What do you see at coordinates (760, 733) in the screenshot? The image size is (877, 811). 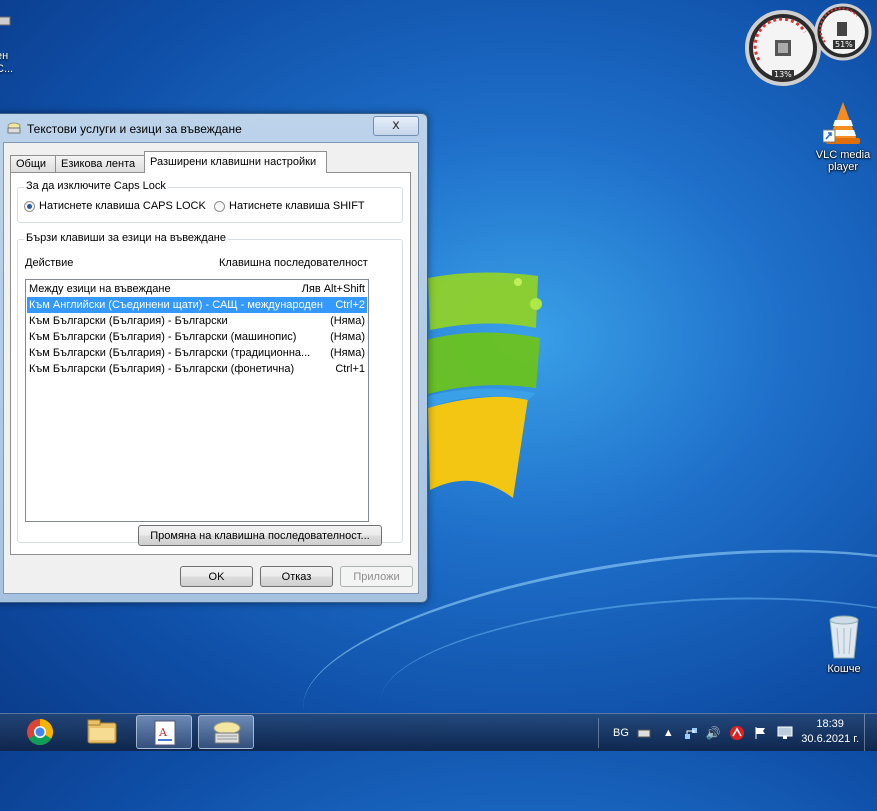 I see `action-center-flag-icon` at bounding box center [760, 733].